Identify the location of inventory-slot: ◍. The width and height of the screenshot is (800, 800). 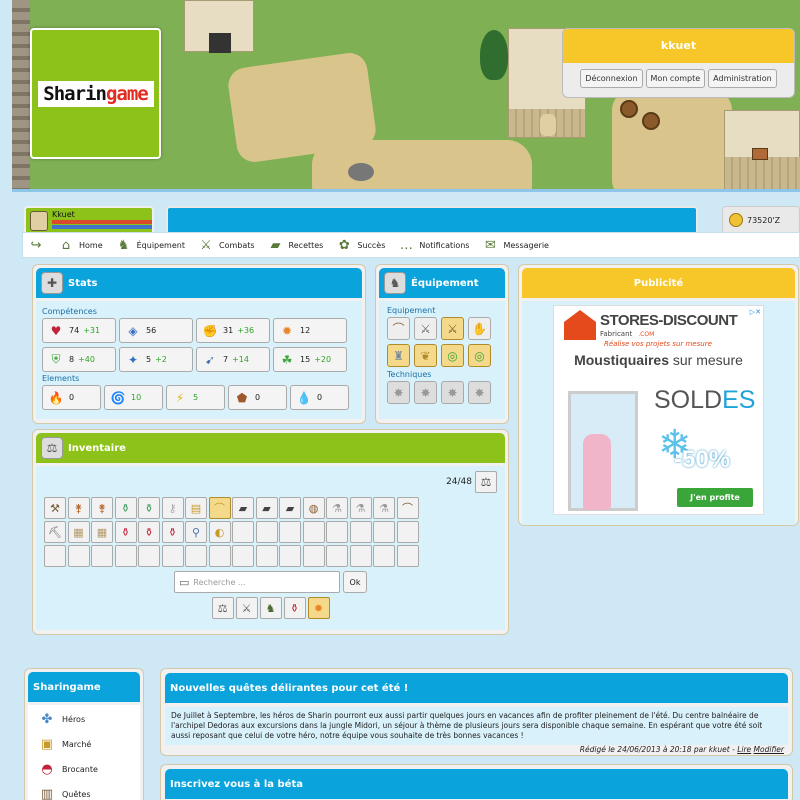
(313, 508).